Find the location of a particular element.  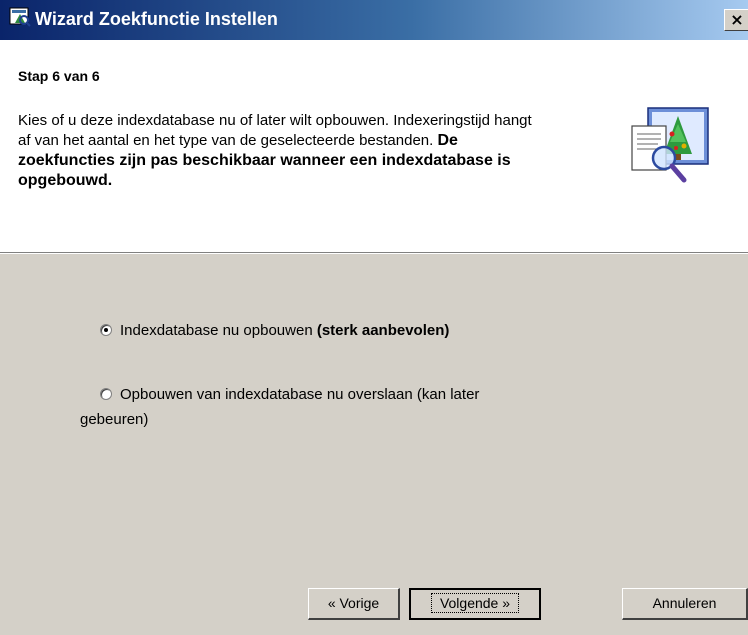

window-title: Wizard Zoekfunctie Instellen is located at coordinates (156, 19).